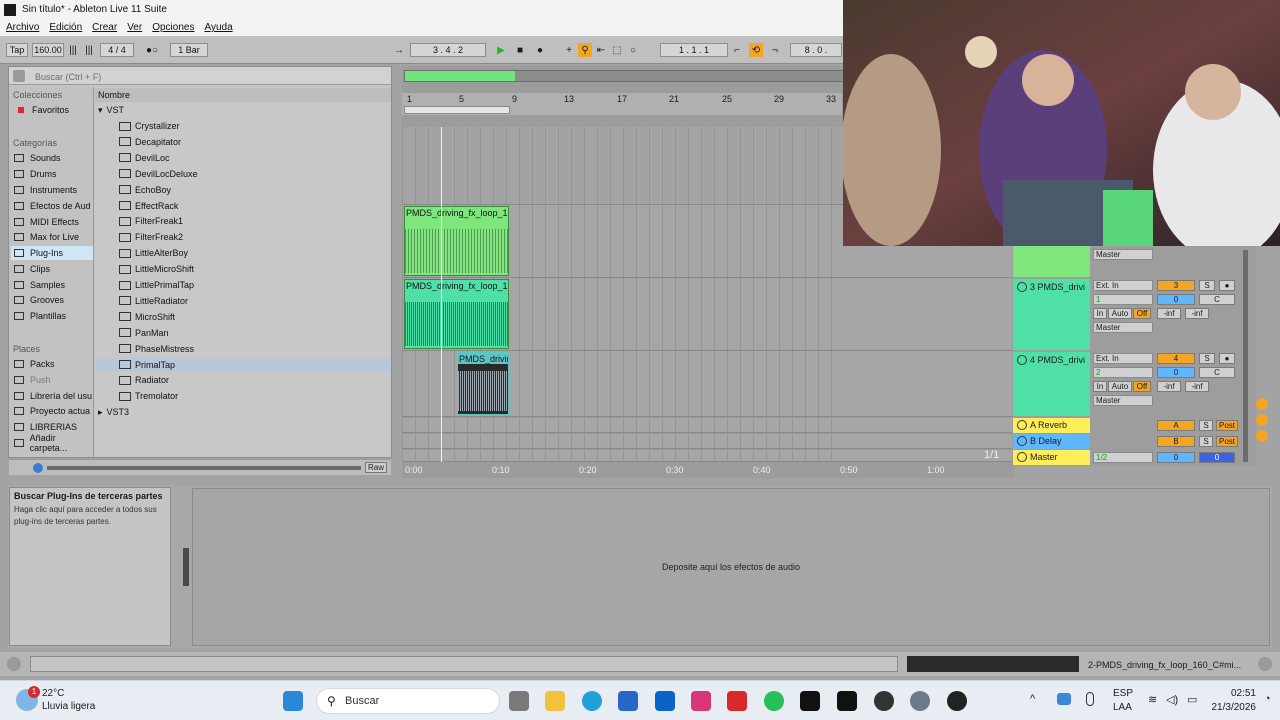  Describe the element at coordinates (52, 380) in the screenshot. I see `sidebar-item-push: Push` at that location.